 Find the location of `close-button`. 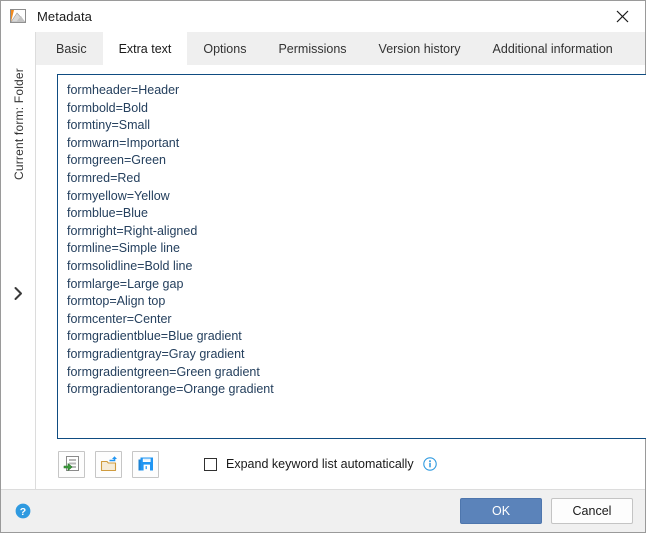

close-button is located at coordinates (622, 16).